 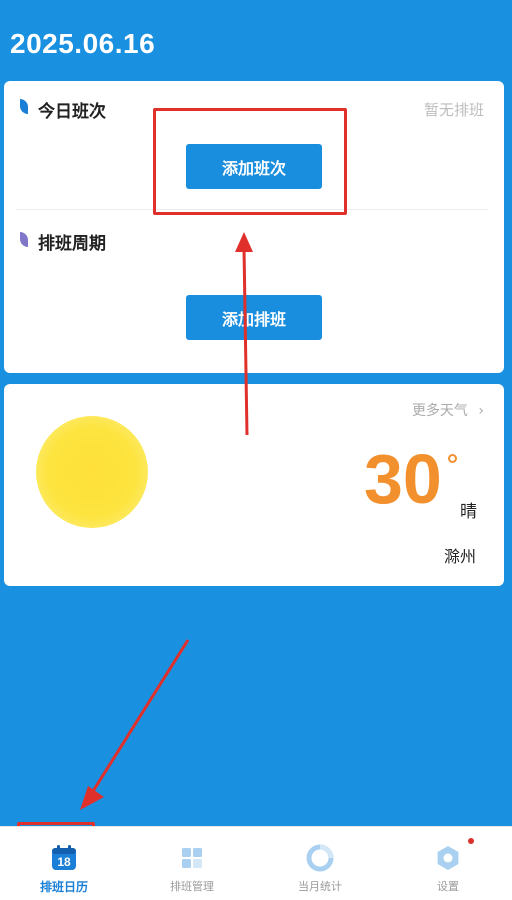 I want to click on divider, so click(x=252, y=209).